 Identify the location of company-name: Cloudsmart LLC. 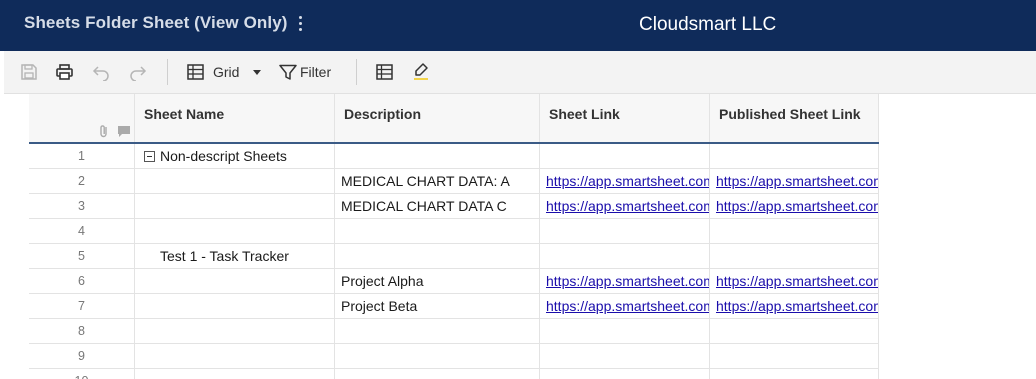
(708, 24).